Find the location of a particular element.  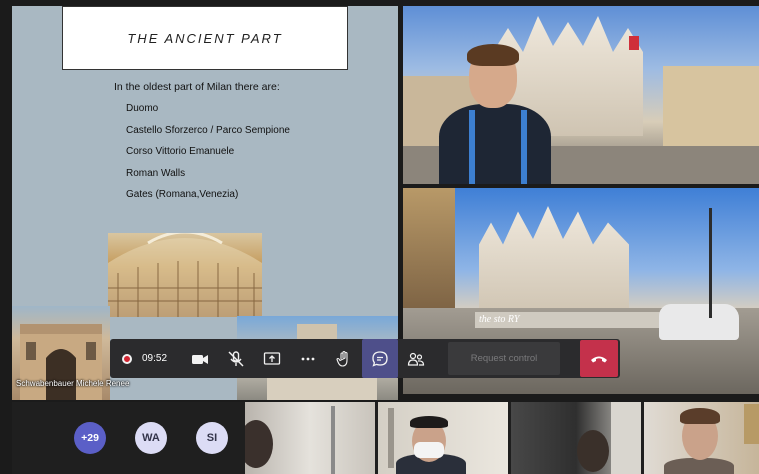

participants-button is located at coordinates (416, 358).